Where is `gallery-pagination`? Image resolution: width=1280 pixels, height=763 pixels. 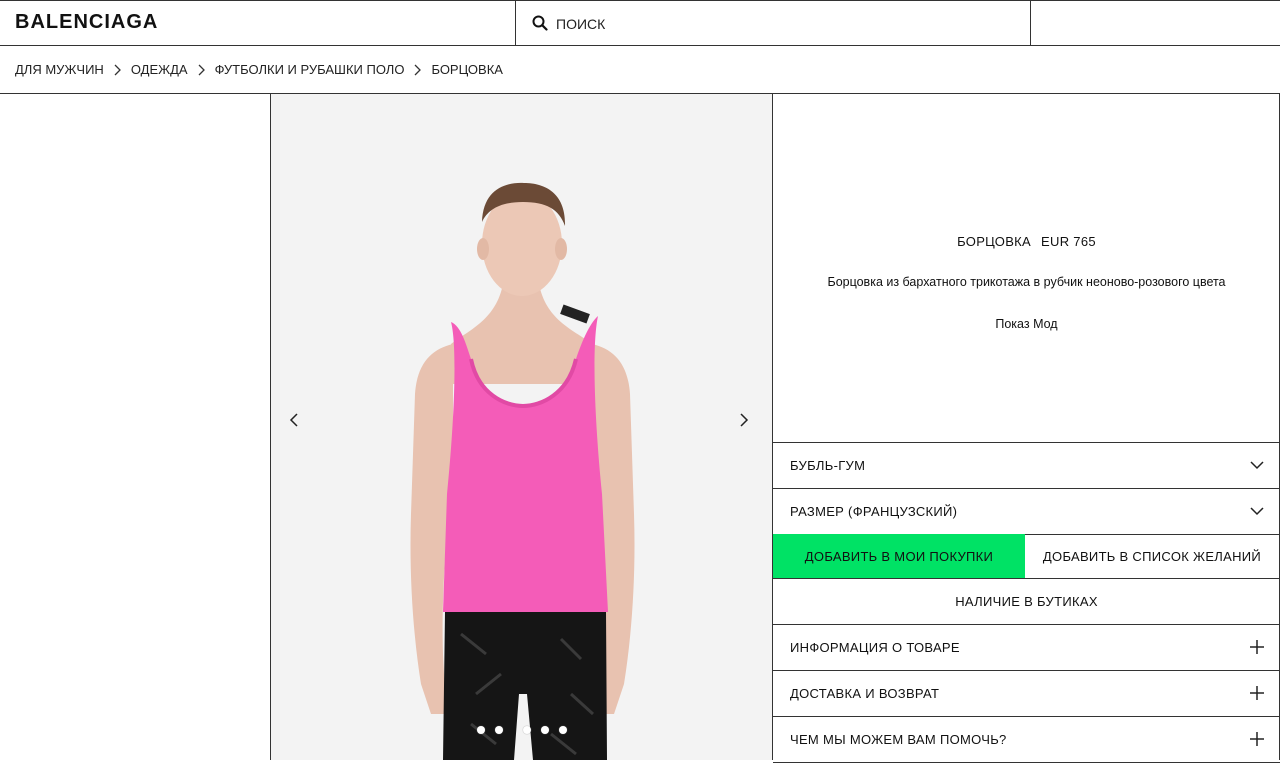
gallery-pagination is located at coordinates (521, 730).